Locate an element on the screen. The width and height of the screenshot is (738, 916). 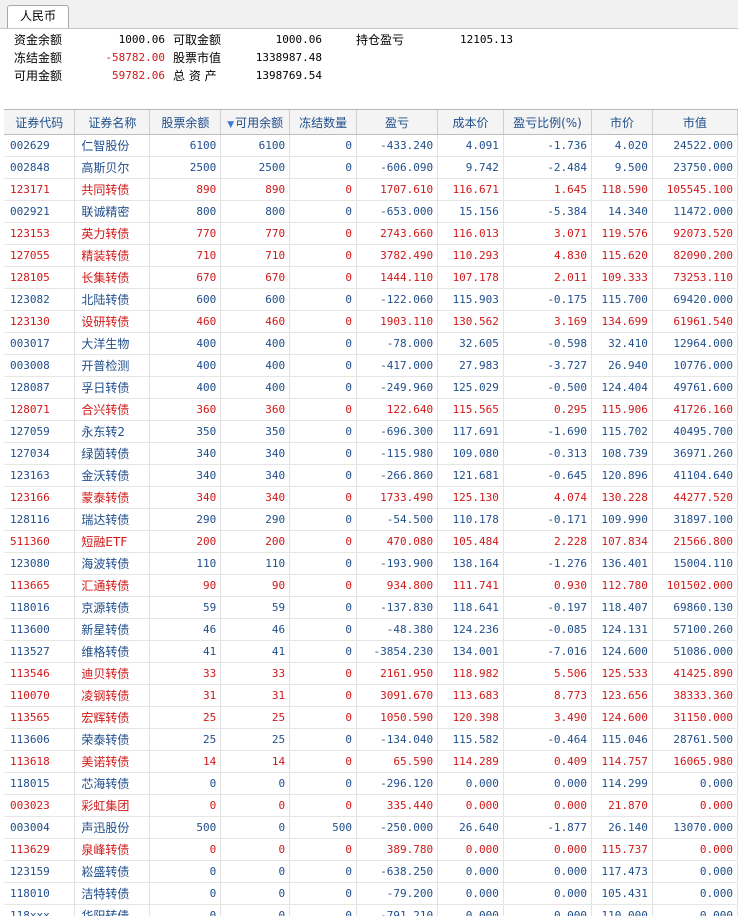
cell-balance: 670 is located at coordinates (185, 278).